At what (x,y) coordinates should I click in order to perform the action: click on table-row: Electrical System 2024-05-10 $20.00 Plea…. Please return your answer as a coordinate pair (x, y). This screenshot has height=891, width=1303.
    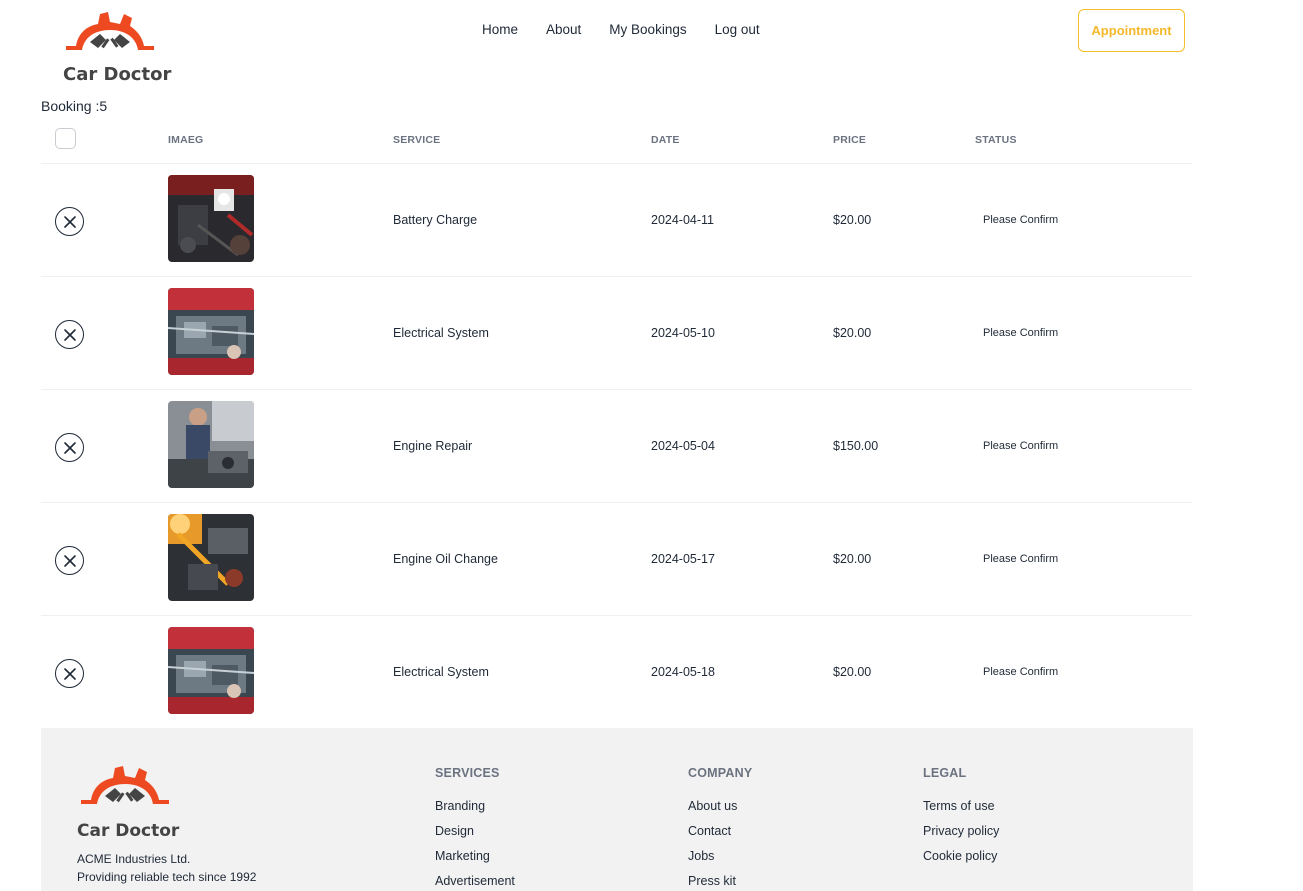
    Looking at the image, I should click on (616, 333).